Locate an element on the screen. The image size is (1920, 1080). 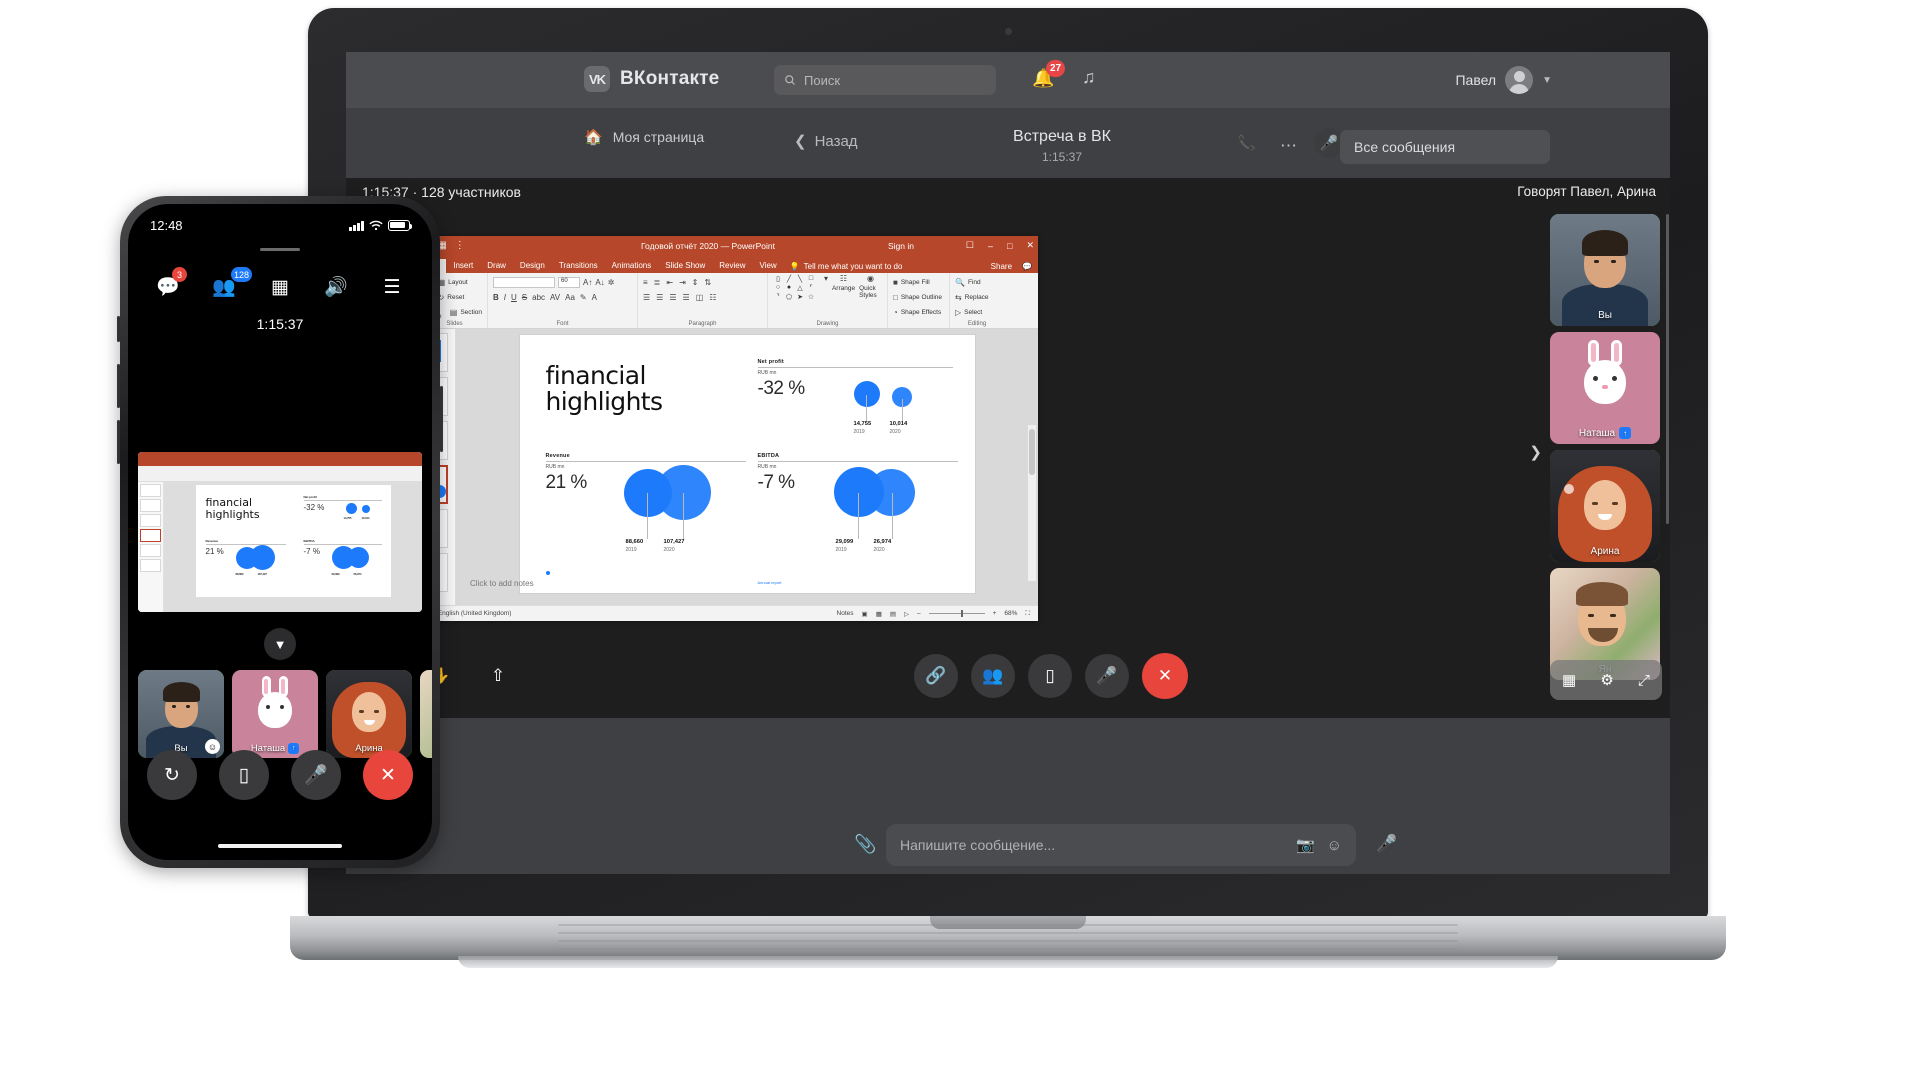
tell-me-box: 💡 Tell me what you want to do is located at coordinates (846, 266).